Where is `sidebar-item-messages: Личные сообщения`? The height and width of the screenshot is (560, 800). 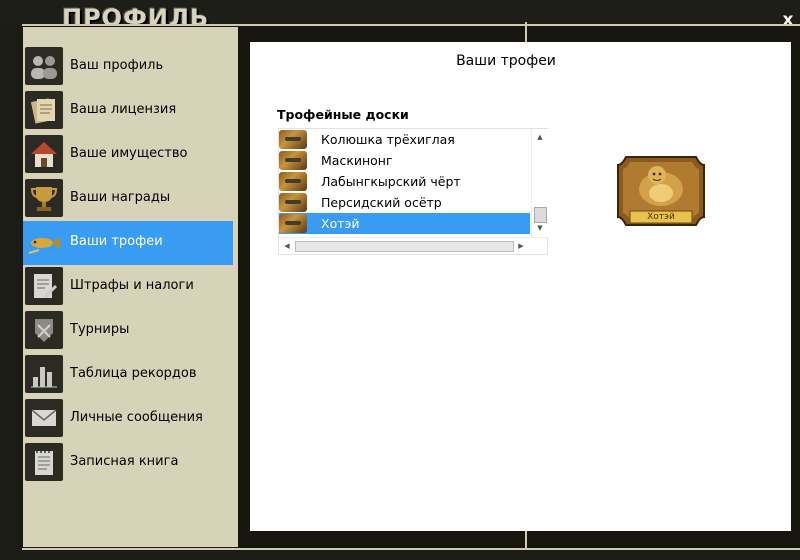
sidebar-item-messages: Личные сообщения is located at coordinates (128, 419).